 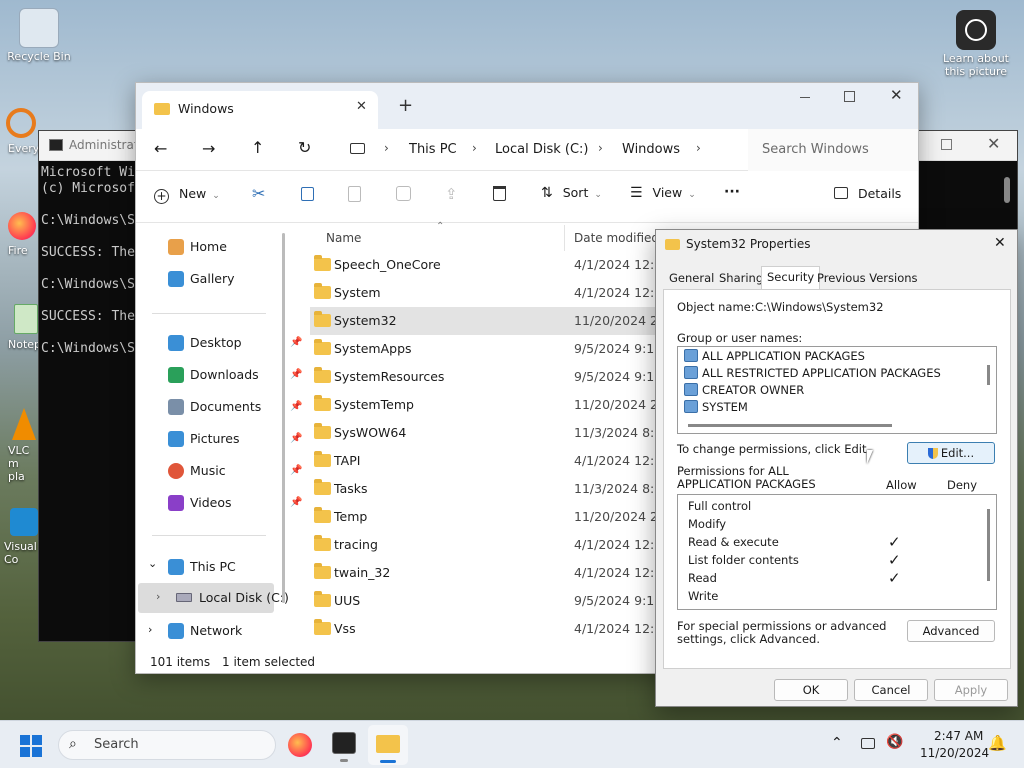 What do you see at coordinates (208, 148) in the screenshot?
I see `forward-arrow-icon: →` at bounding box center [208, 148].